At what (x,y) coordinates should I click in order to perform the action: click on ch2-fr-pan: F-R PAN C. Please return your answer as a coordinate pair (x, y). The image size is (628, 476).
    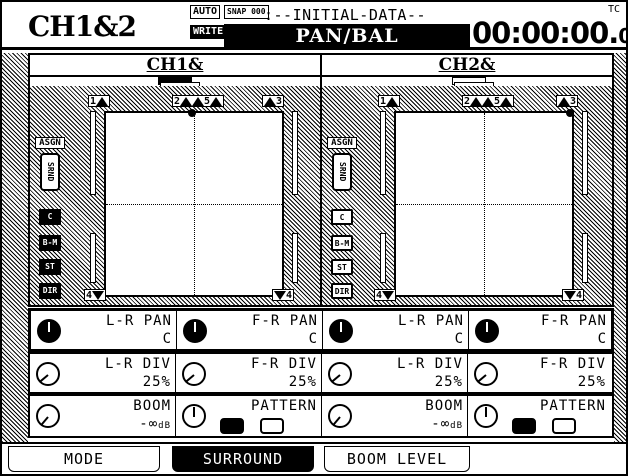
    Looking at the image, I should click on (540, 330).